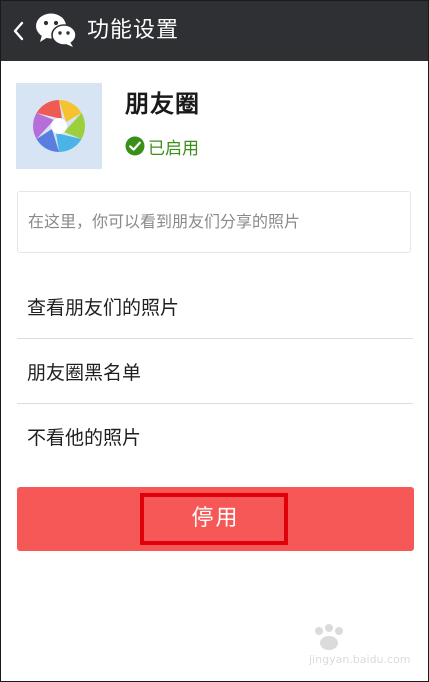  I want to click on paw-watermark-icon, so click(329, 637).